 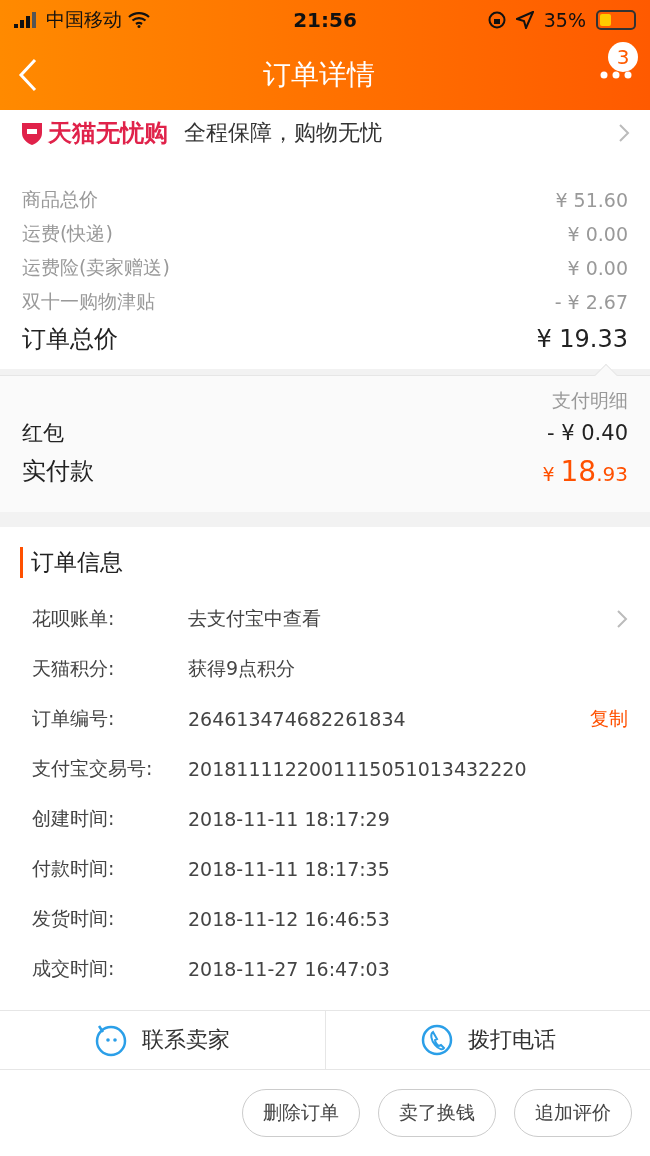 I want to click on info-value: 2018111122001115051013432220, so click(x=358, y=769).